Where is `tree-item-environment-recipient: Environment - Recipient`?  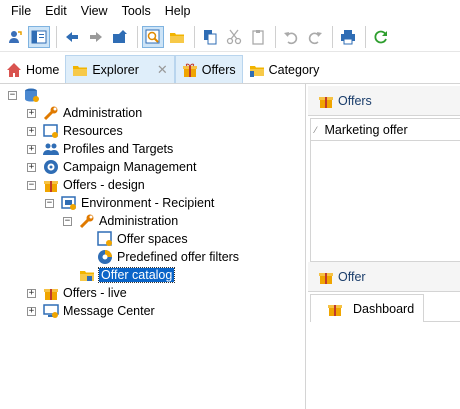
tree-item-environment-recipient: Environment - Recipient is located at coordinates (137, 203).